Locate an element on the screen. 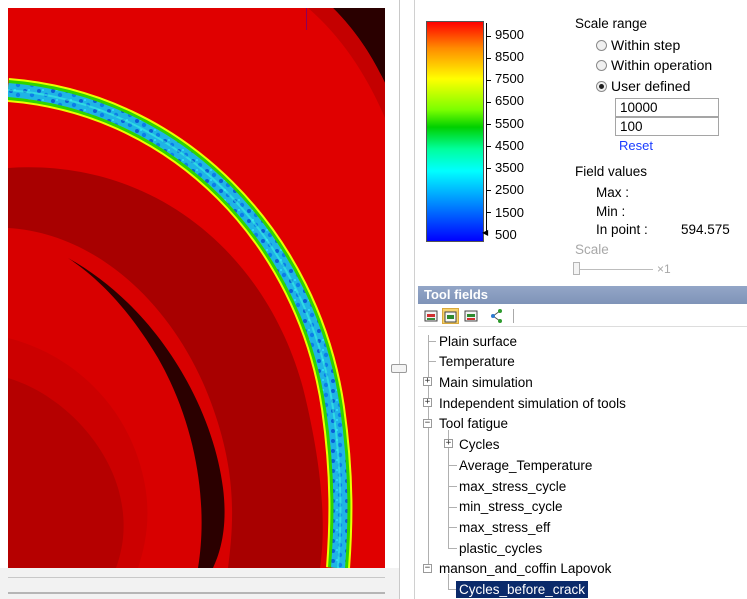 The image size is (747, 599). radio-within-operation: Within operation is located at coordinates (654, 65).